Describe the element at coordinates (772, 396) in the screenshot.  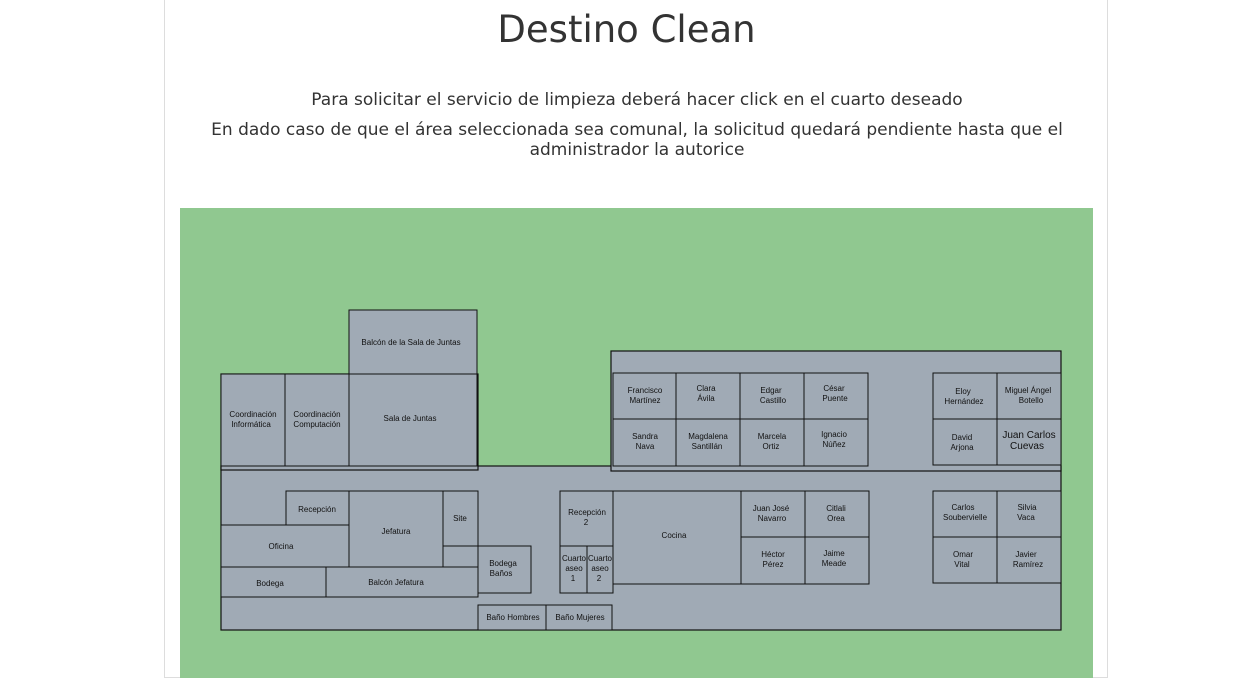
I see `room-edgar-castillo: Edgar Castillo` at that location.